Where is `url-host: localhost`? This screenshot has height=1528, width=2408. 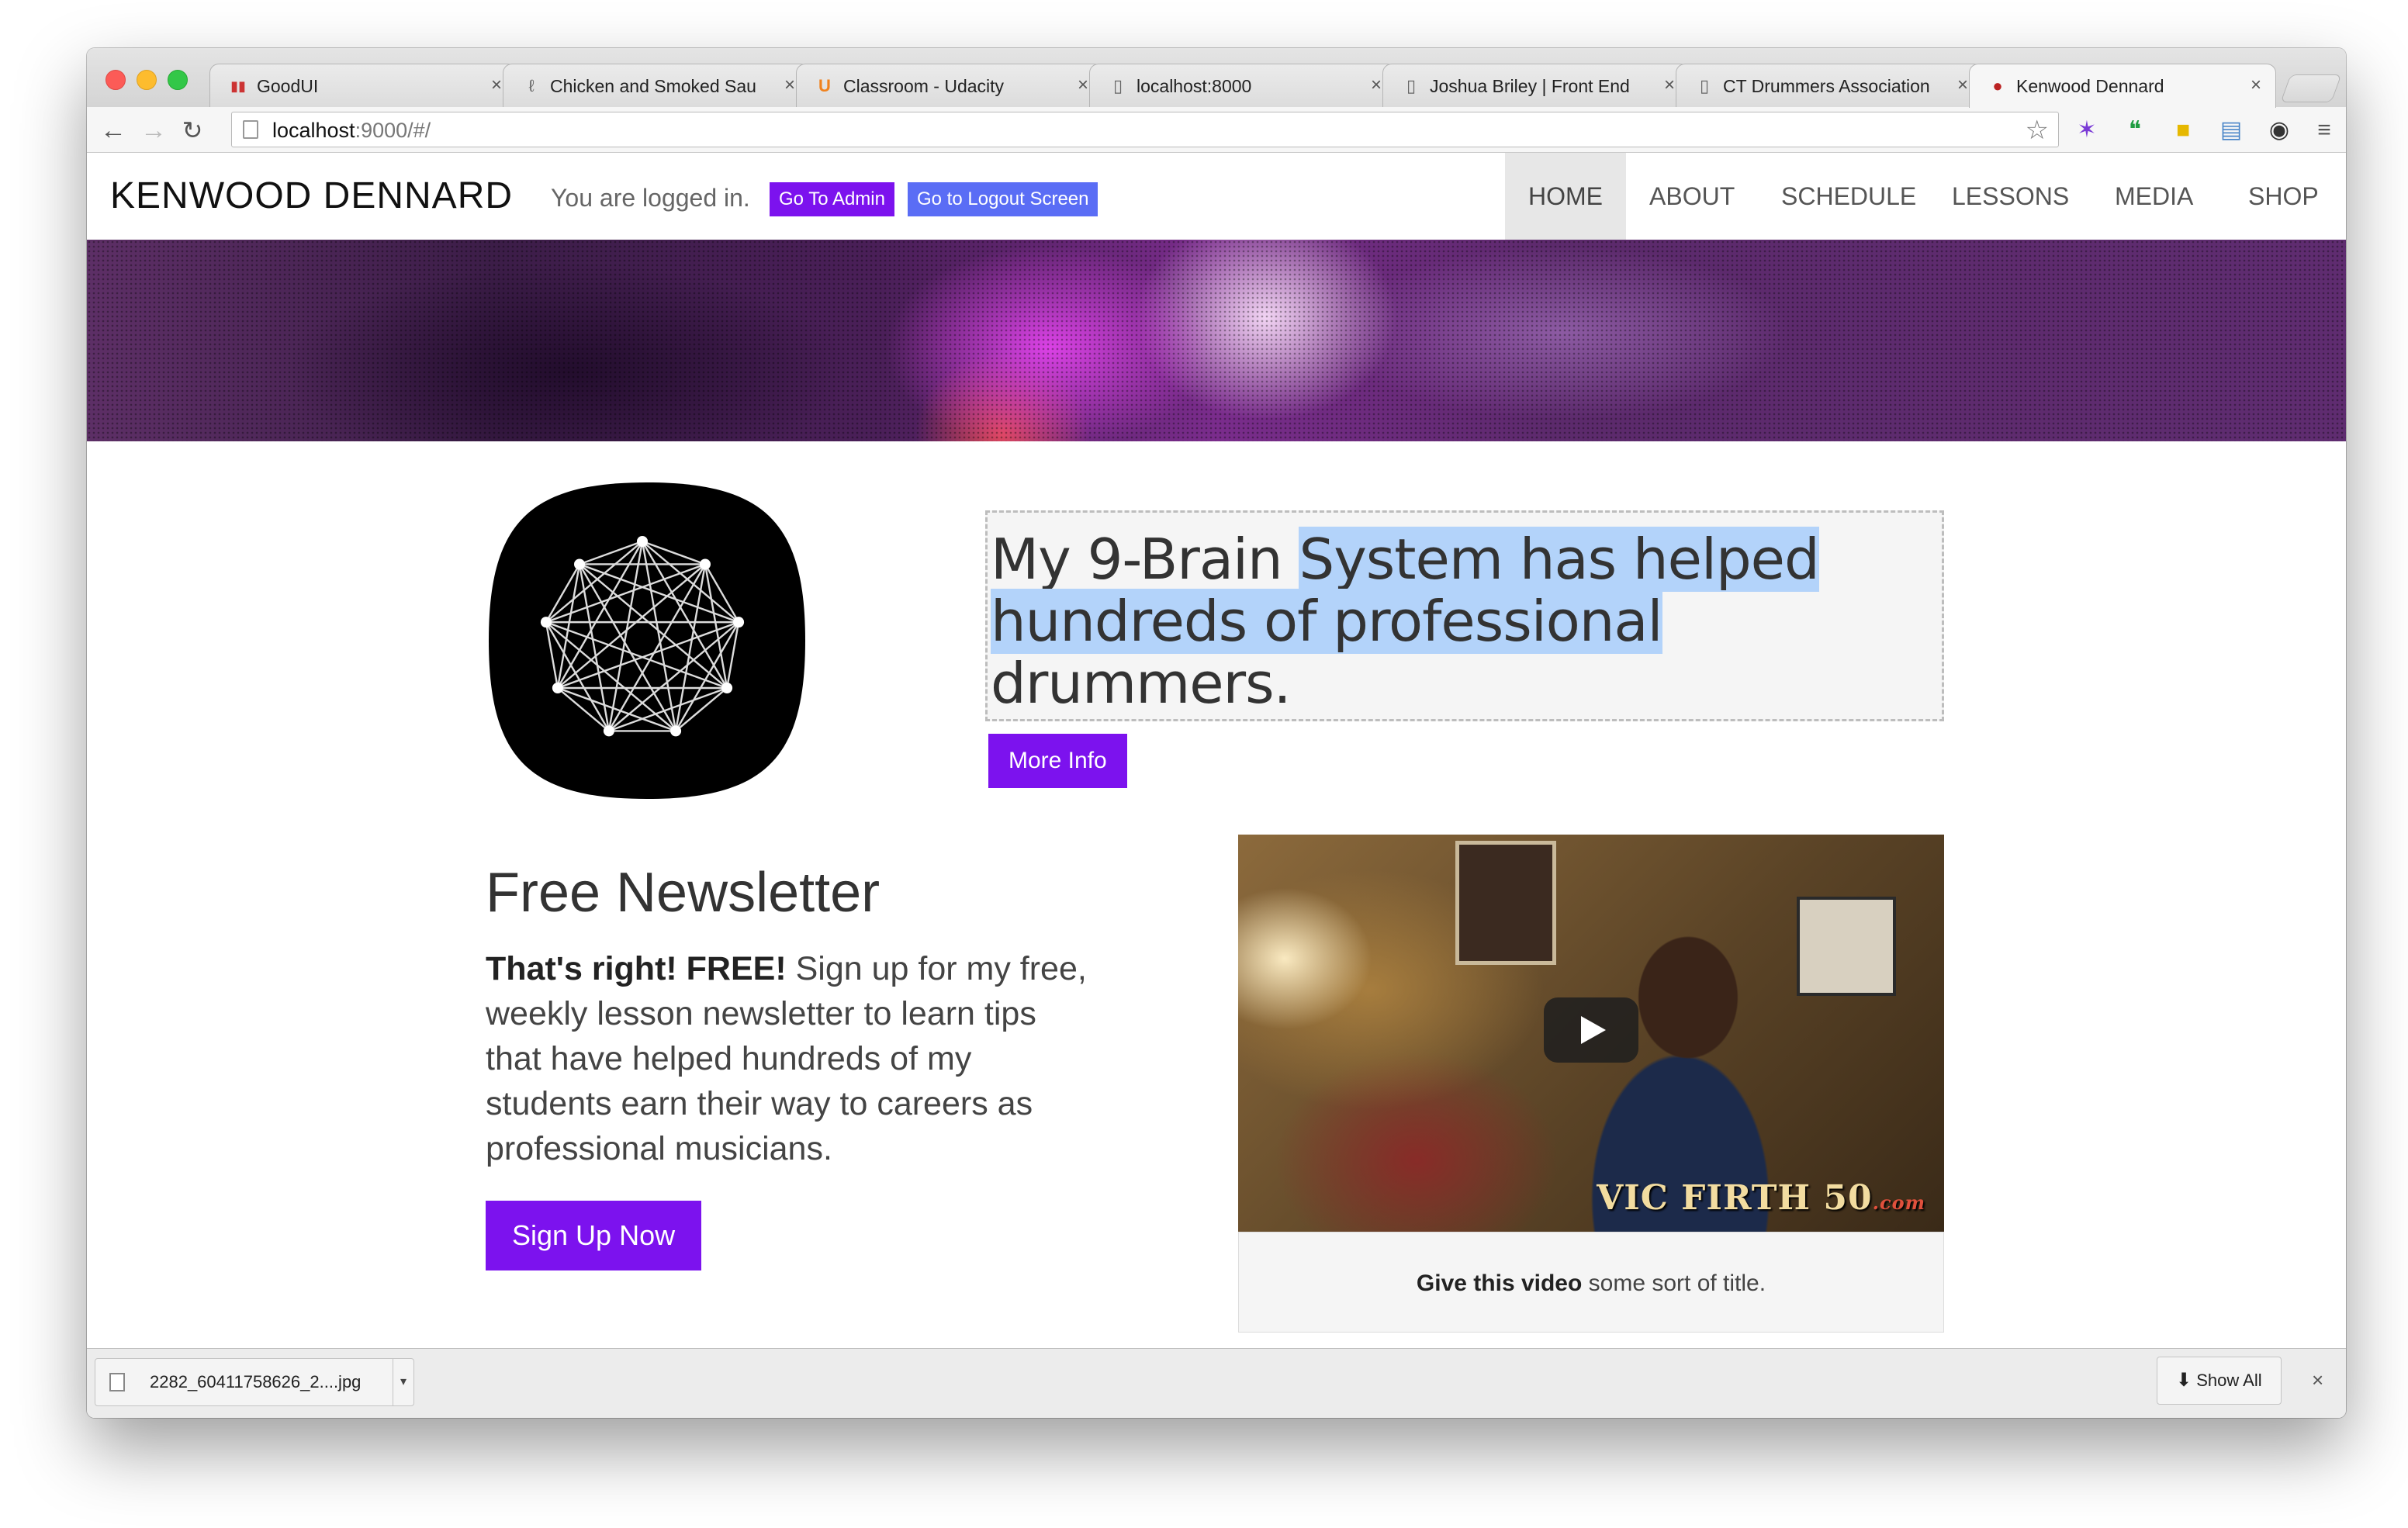 url-host: localhost is located at coordinates (313, 130).